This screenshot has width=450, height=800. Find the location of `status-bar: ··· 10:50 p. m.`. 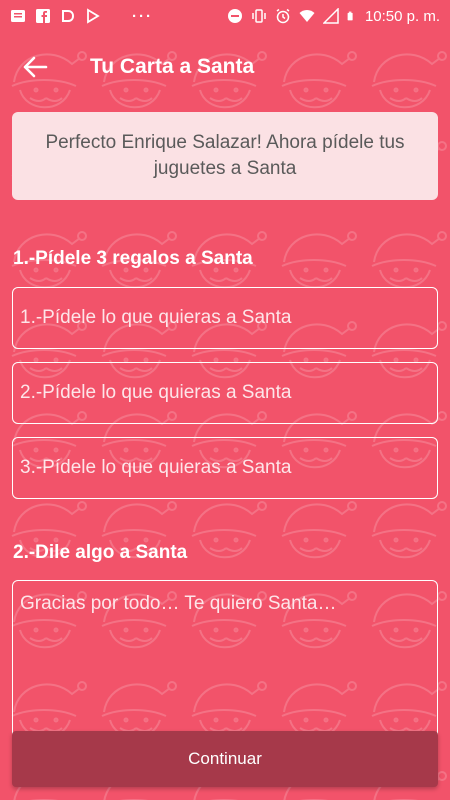

status-bar: ··· 10:50 p. m. is located at coordinates (225, 16).